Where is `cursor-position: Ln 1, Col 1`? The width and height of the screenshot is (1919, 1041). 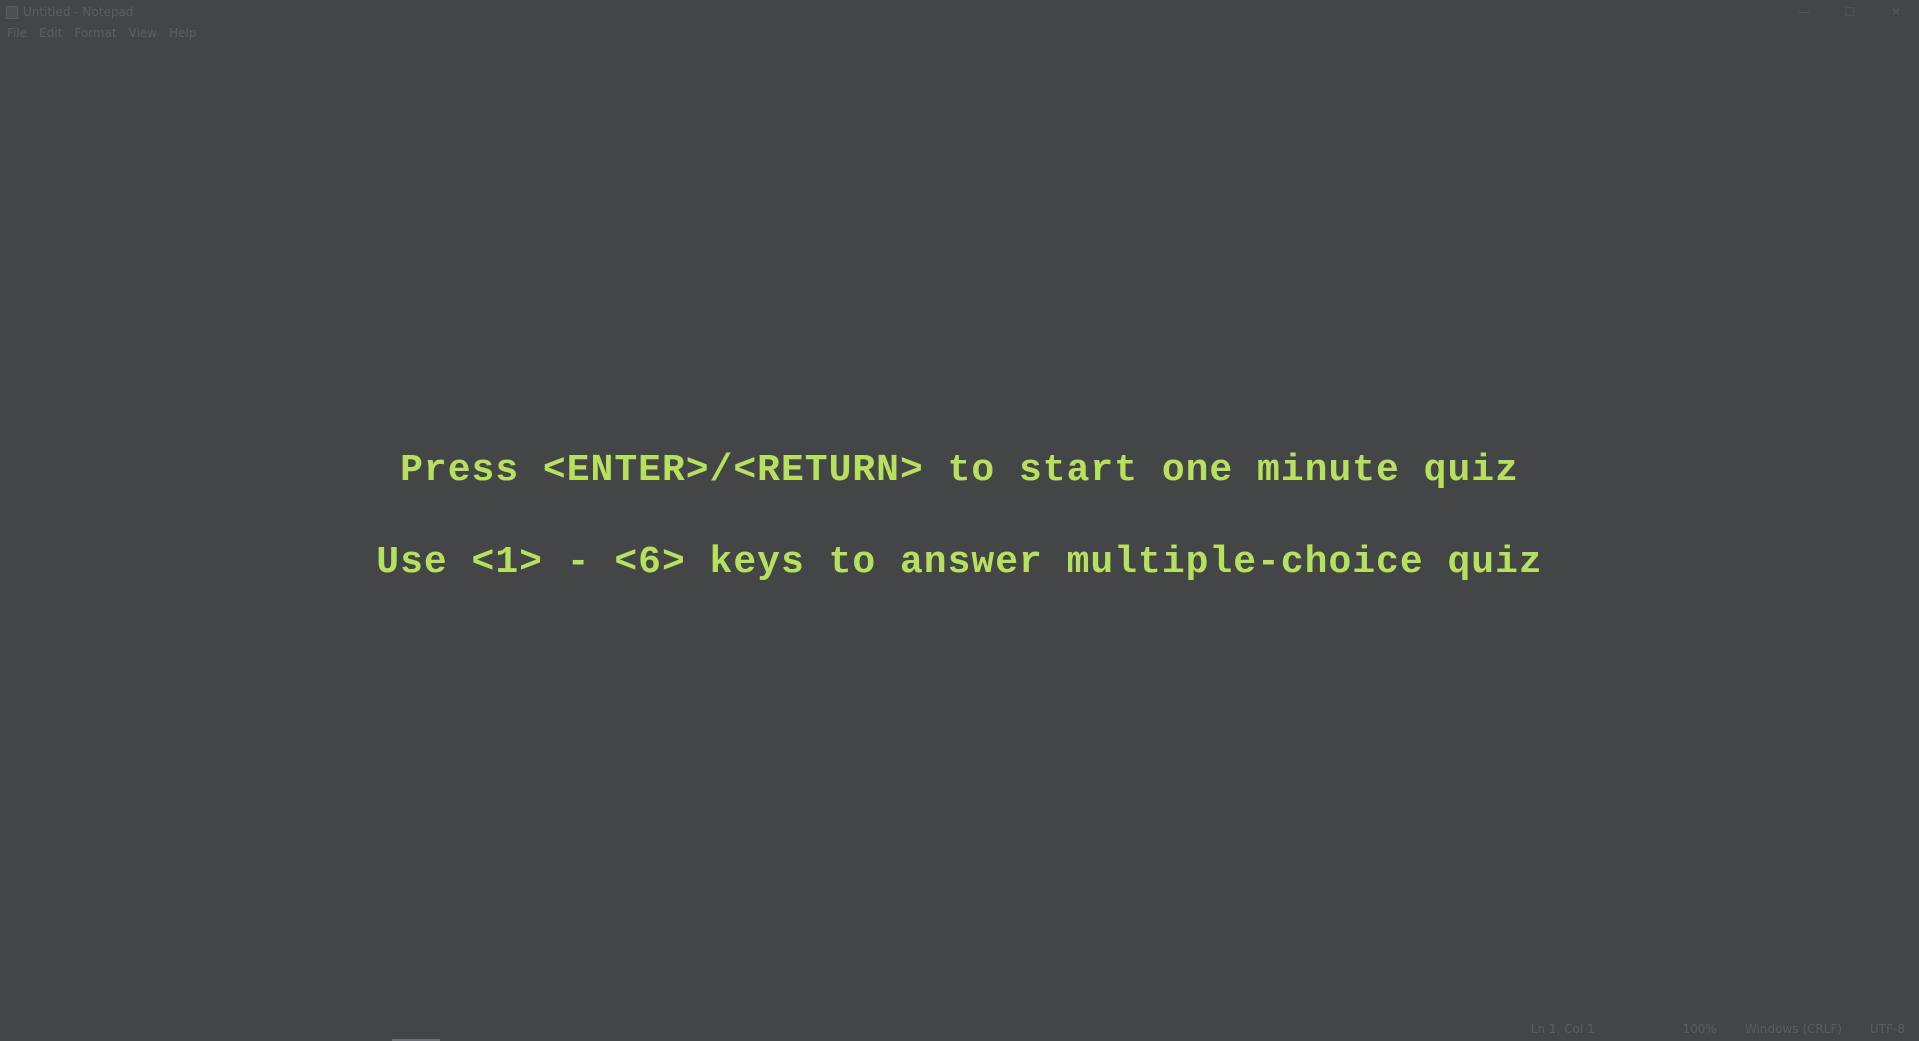
cursor-position: Ln 1, Col 1 is located at coordinates (1562, 1029).